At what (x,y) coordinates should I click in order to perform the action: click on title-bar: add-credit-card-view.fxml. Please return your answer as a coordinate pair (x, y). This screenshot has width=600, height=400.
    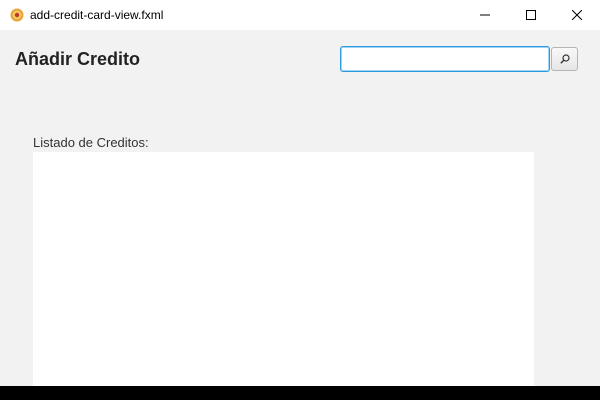
    Looking at the image, I should click on (300, 15).